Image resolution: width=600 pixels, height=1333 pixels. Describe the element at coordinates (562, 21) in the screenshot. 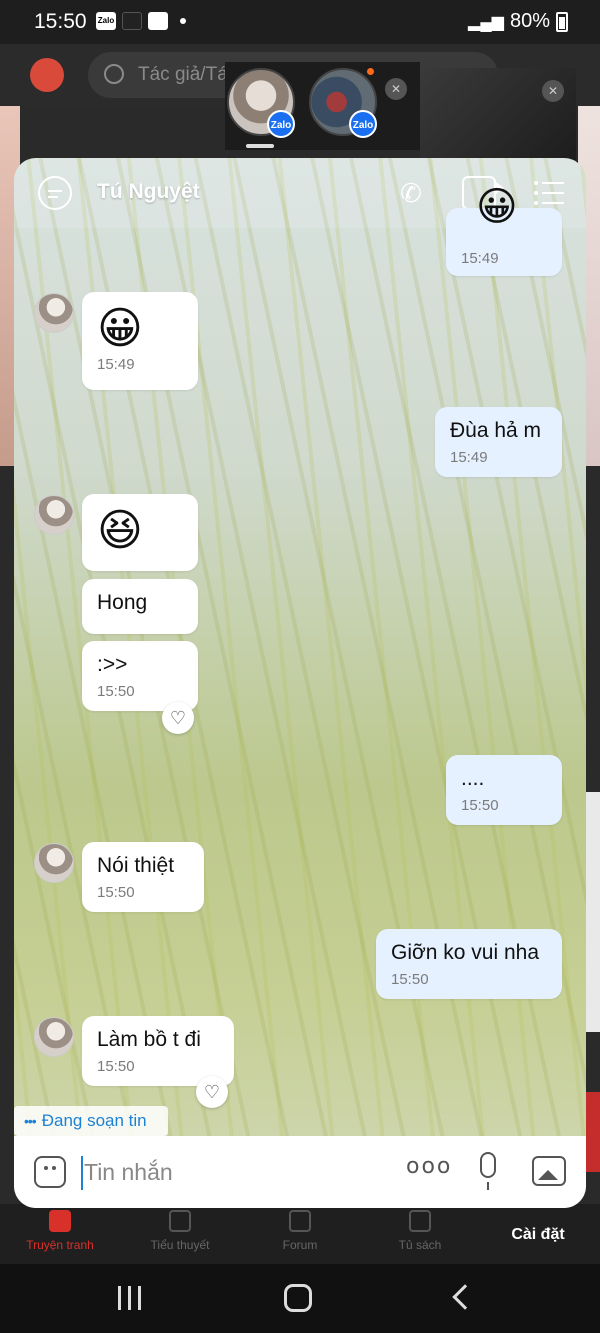

I see `battery-icon` at that location.